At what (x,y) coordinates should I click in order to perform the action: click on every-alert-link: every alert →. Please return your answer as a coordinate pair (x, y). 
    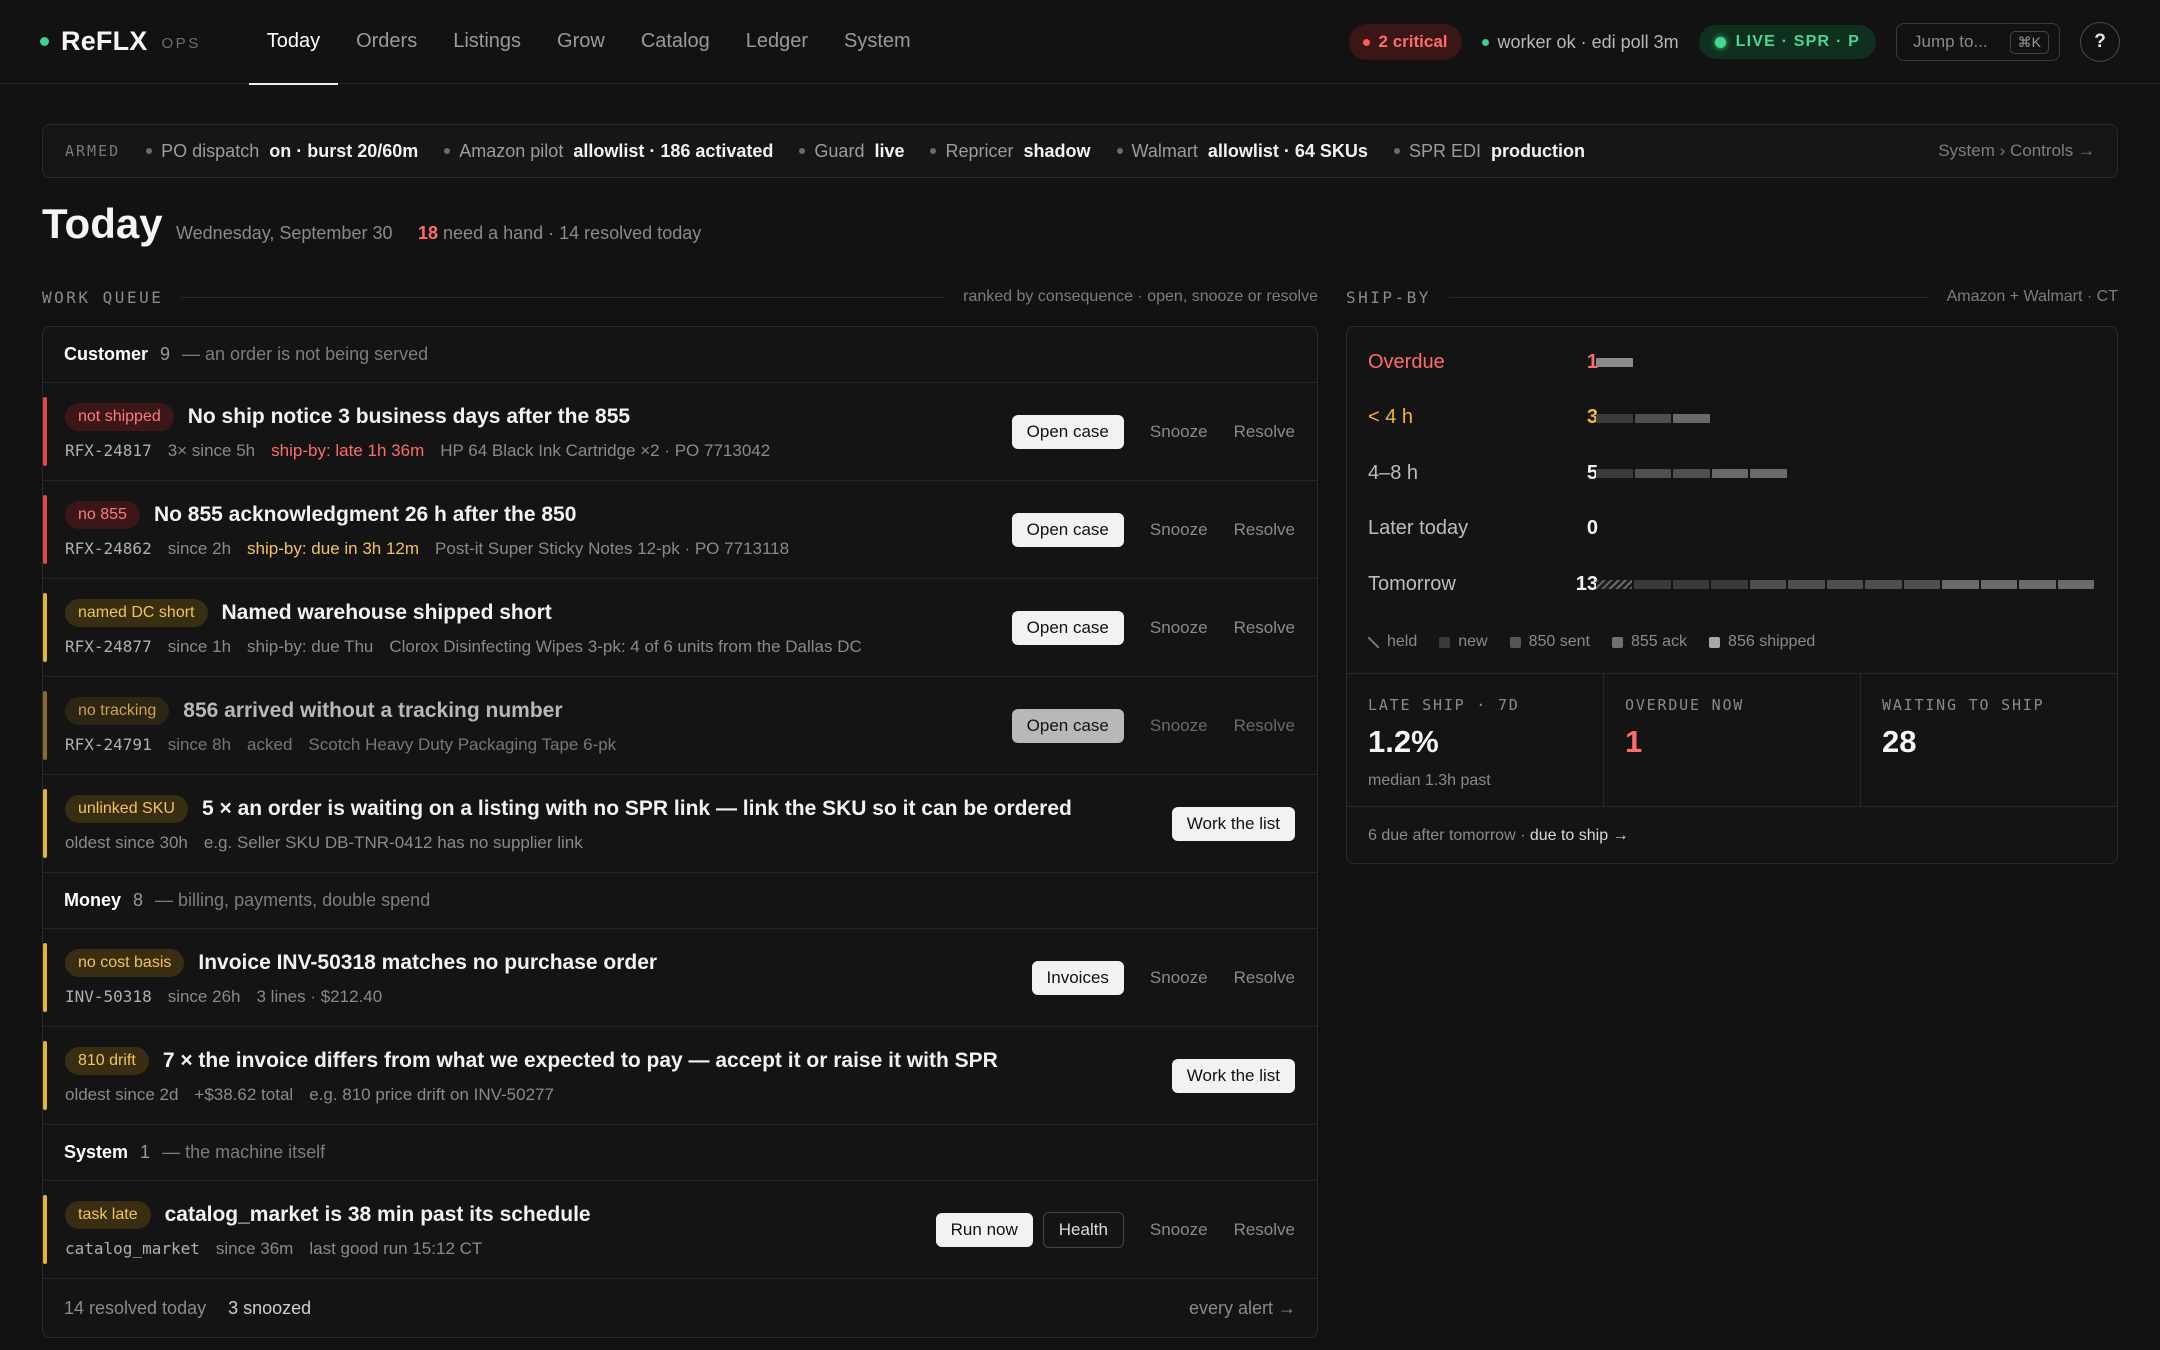
    Looking at the image, I should click on (1242, 1308).